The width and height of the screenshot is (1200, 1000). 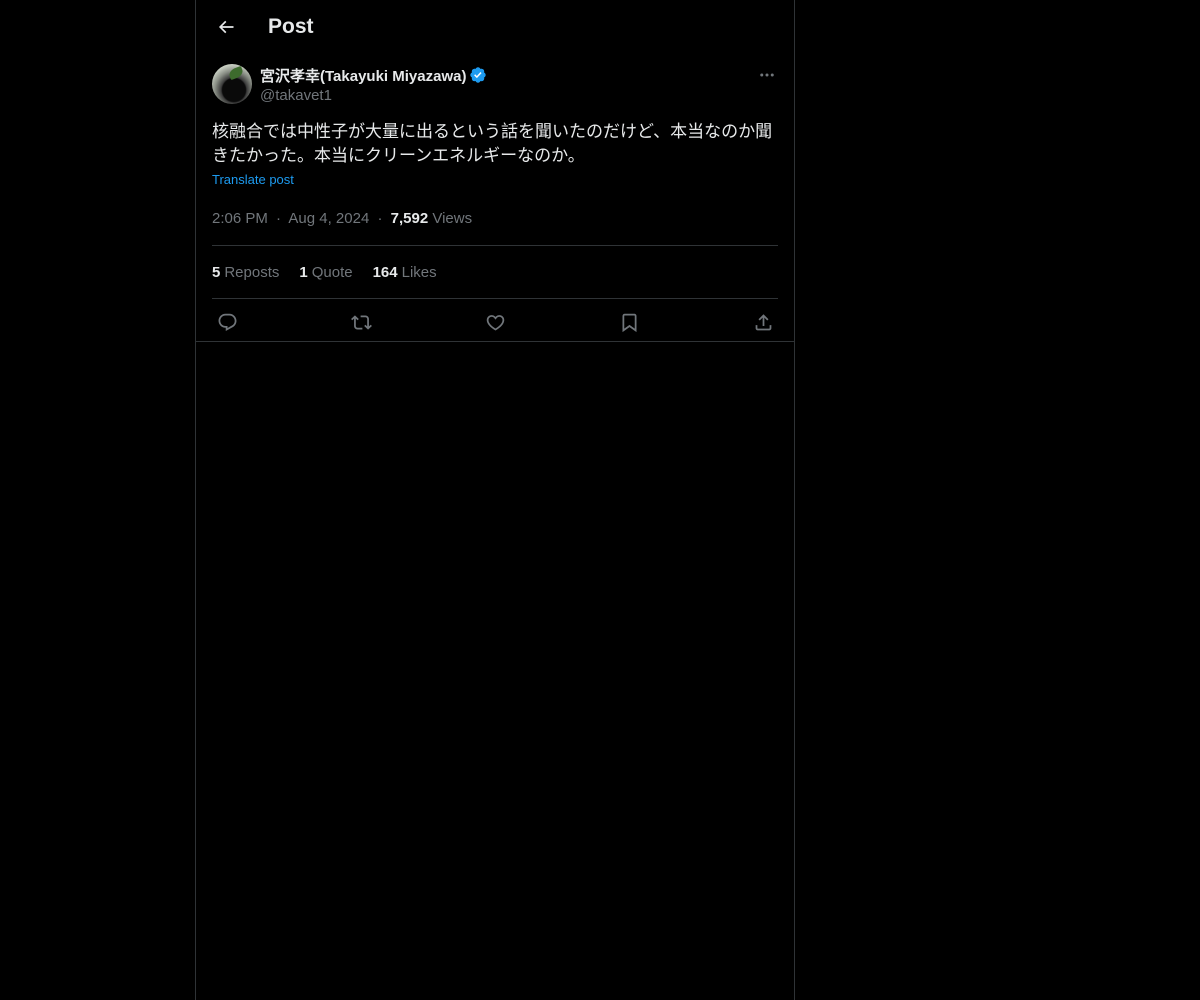 I want to click on share-button, so click(x=763, y=323).